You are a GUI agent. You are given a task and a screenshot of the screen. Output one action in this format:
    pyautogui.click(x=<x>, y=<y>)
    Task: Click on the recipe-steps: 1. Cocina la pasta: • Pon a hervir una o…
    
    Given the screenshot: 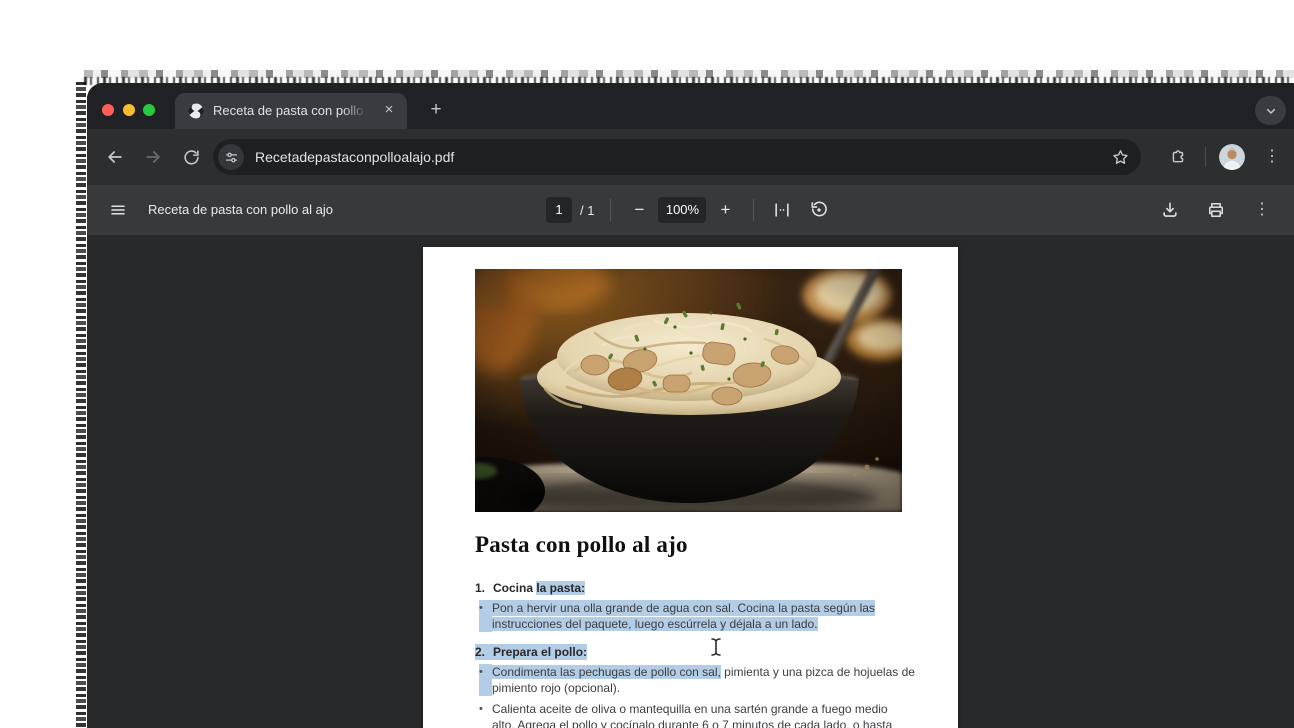 What is the action you would take?
    pyautogui.click(x=697, y=654)
    